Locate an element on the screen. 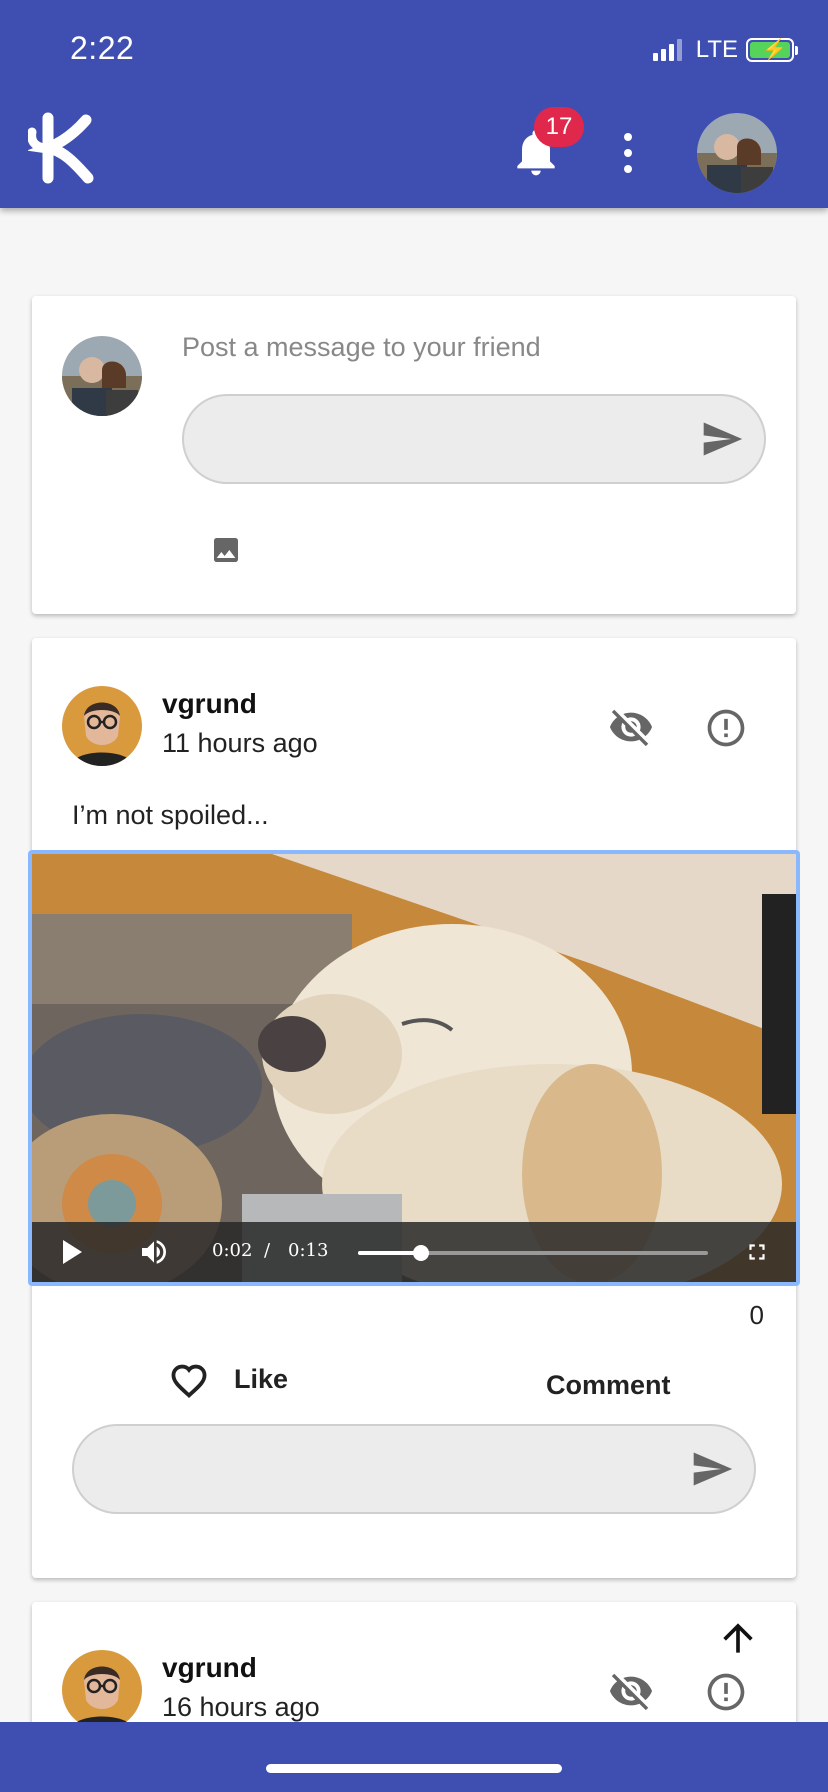 This screenshot has width=828, height=1792. home-indicator is located at coordinates (414, 1768).